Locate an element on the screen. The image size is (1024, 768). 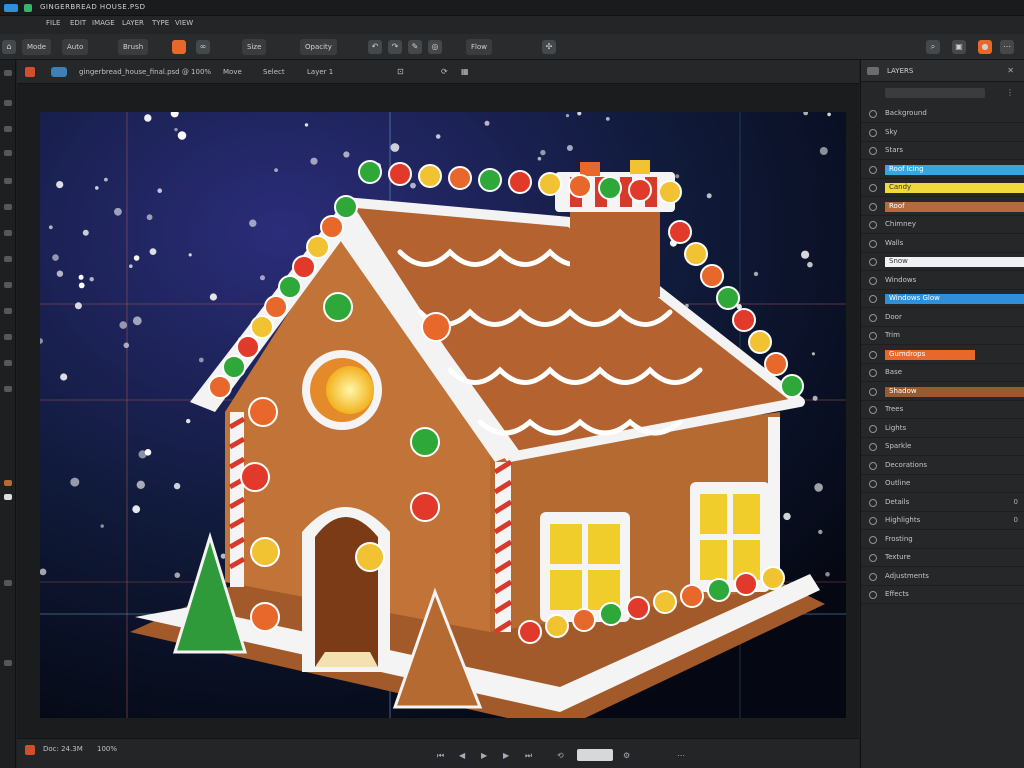
zoom-tool-icon is located at coordinates (8, 389).